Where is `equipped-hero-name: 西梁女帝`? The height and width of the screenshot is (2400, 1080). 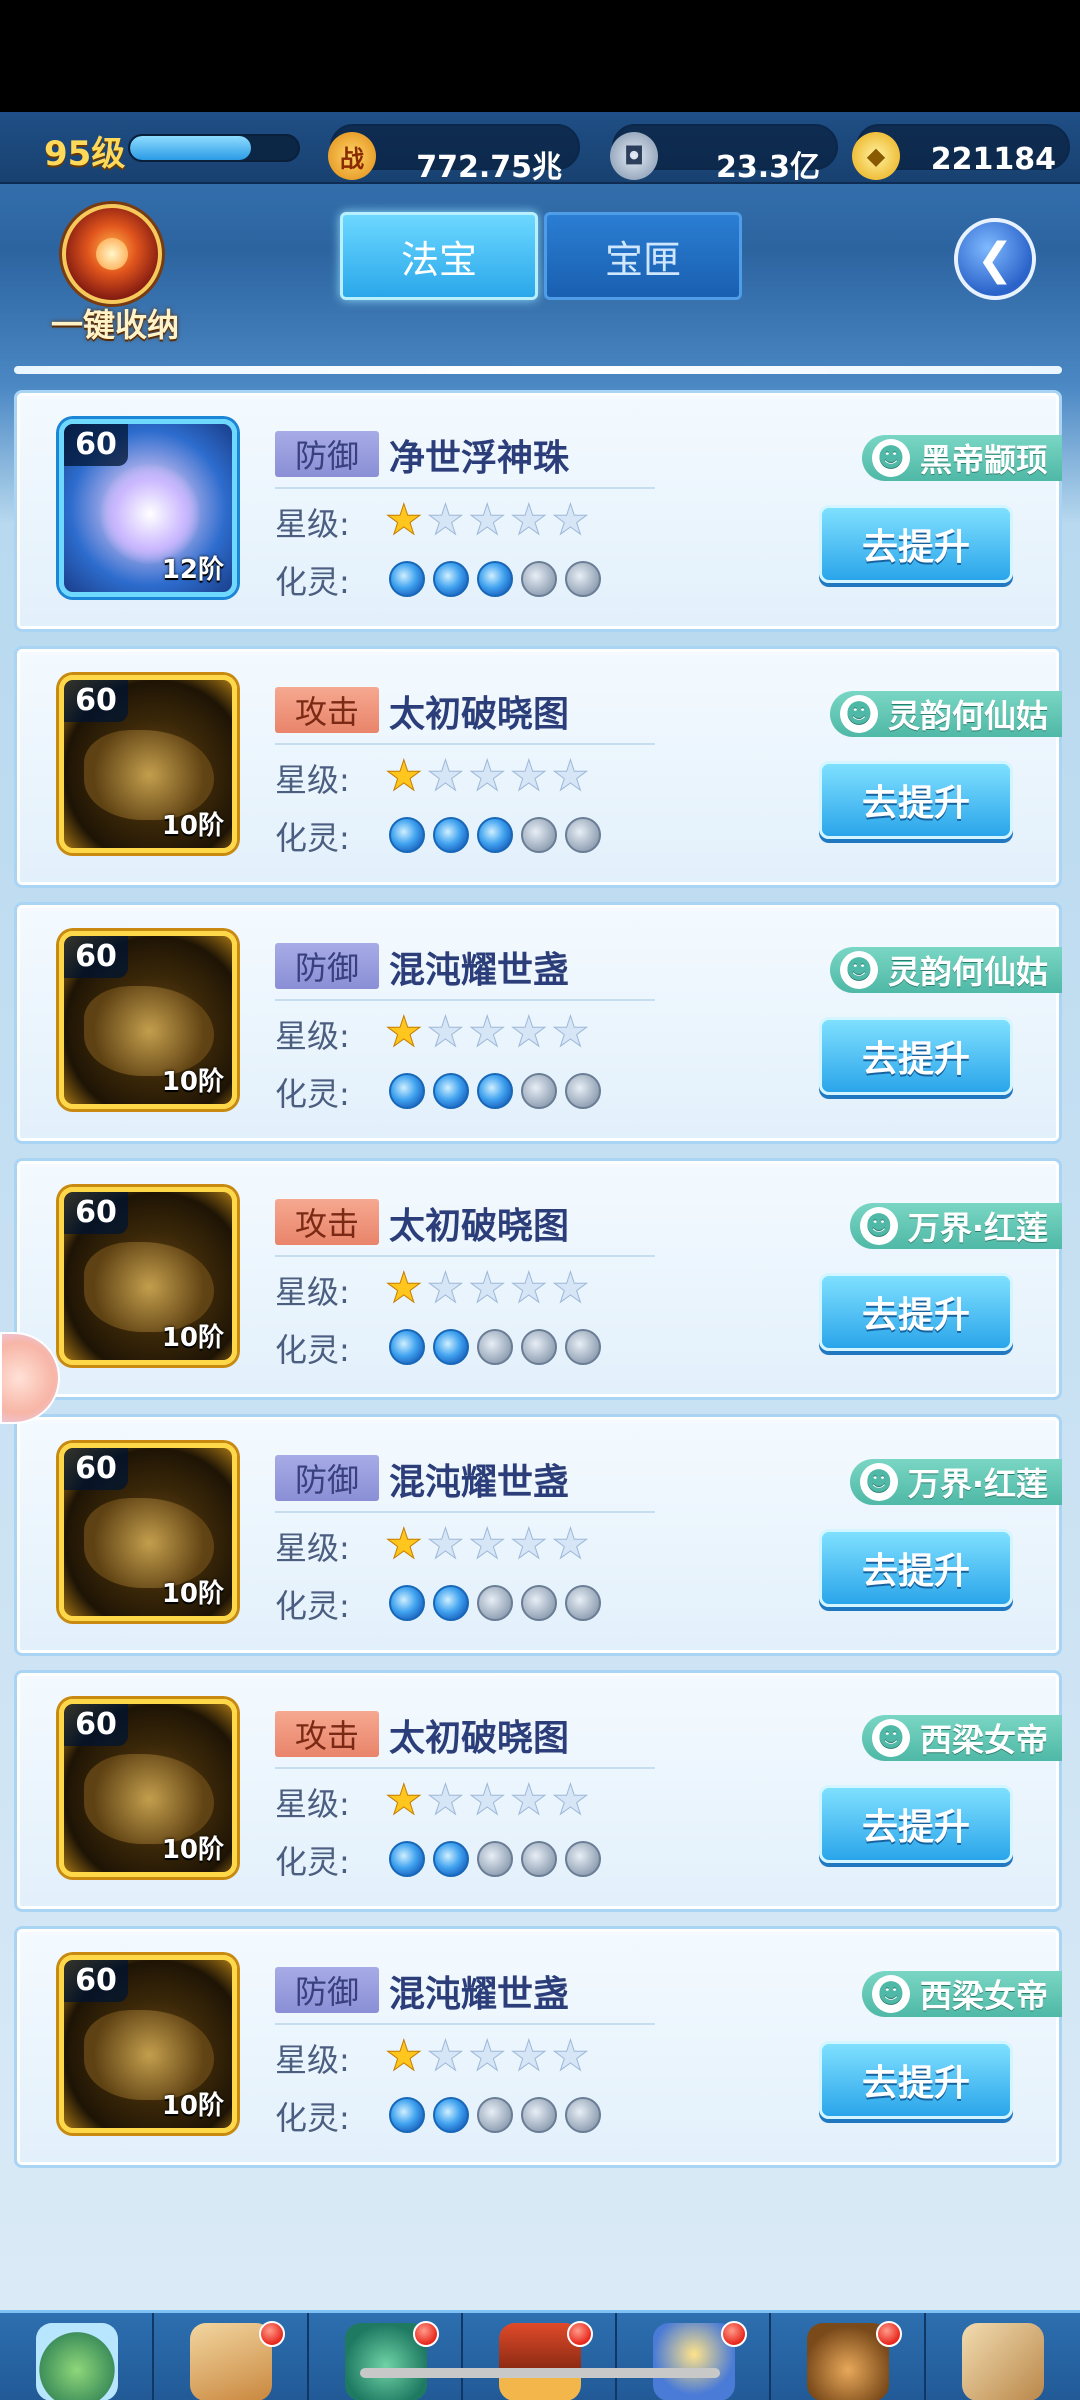
equipped-hero-name: 西梁女帝 is located at coordinates (983, 1996).